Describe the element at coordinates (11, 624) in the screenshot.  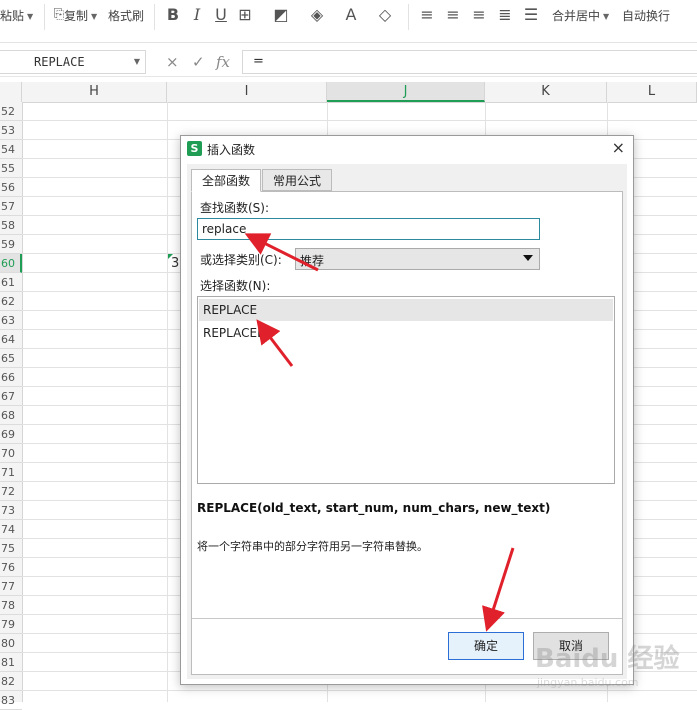
I see `row-header: 79` at that location.